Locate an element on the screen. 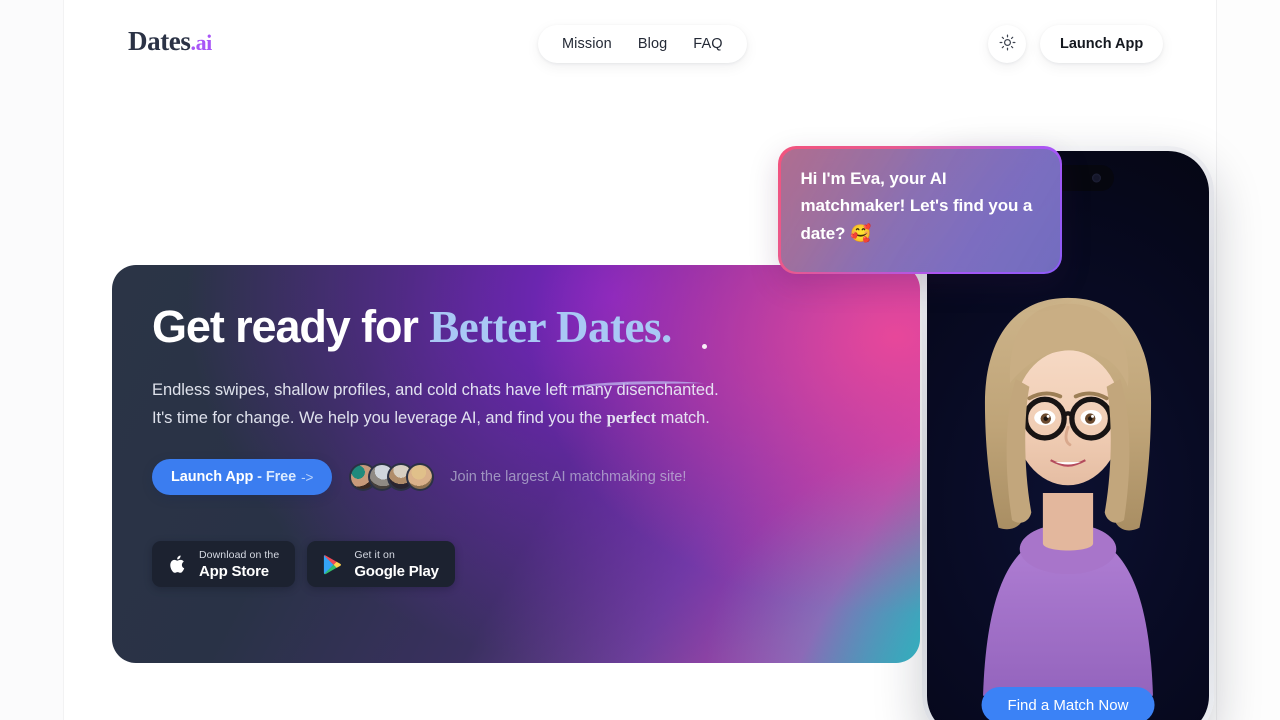  avatar is located at coordinates (420, 477).